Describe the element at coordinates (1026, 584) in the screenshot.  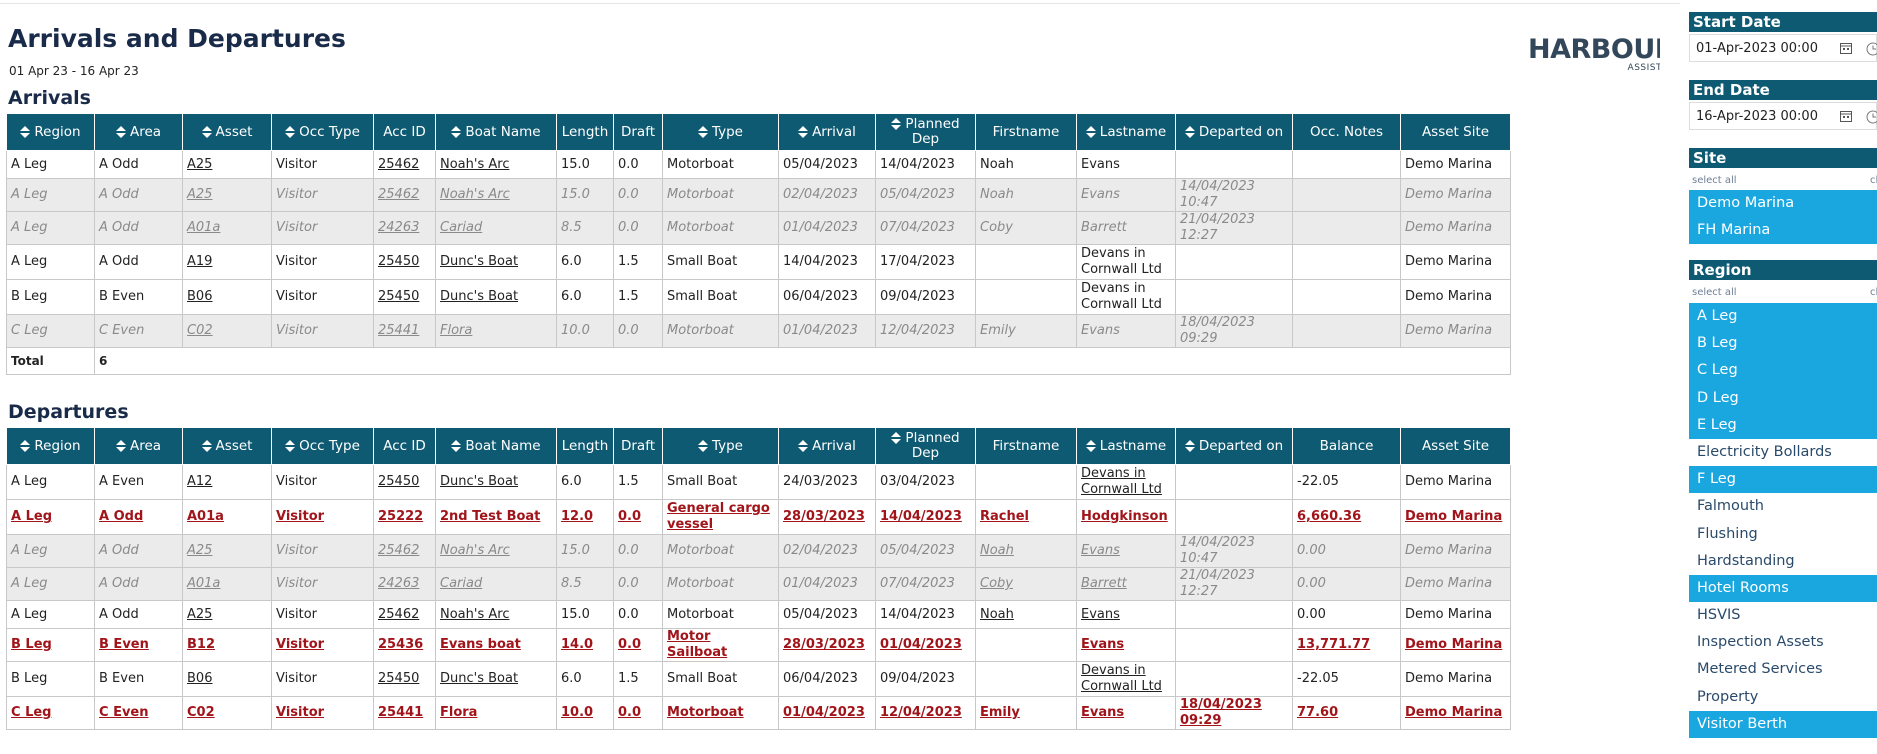
I see `table-cell: Coby` at that location.